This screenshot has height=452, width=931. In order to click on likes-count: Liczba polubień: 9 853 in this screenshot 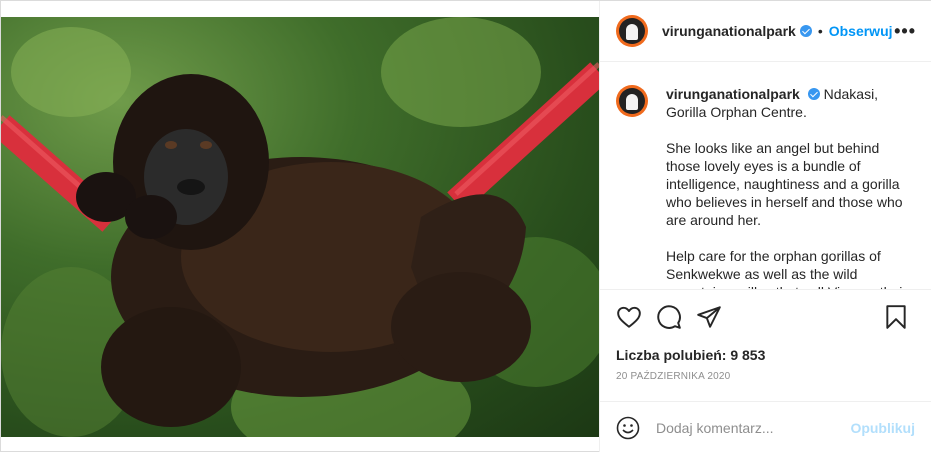, I will do `click(690, 355)`.